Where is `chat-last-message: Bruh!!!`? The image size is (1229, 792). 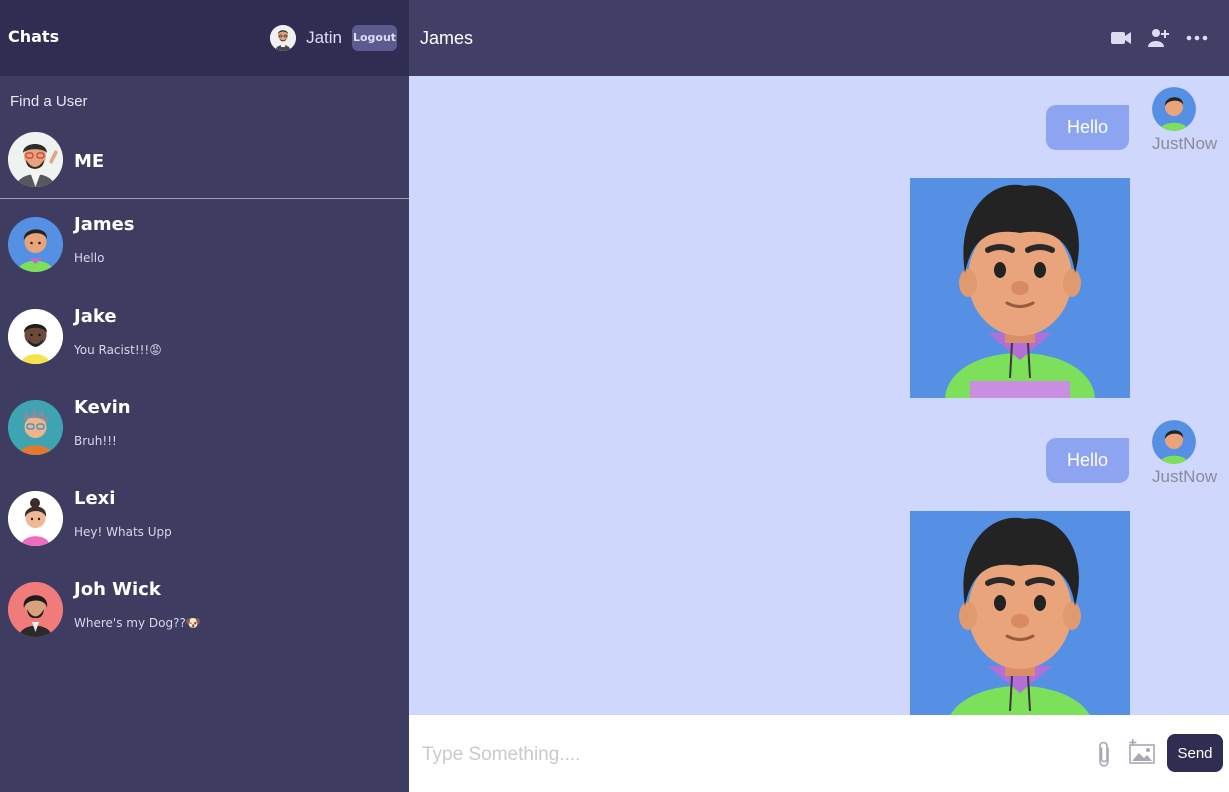
chat-last-message: Bruh!!! is located at coordinates (95, 441).